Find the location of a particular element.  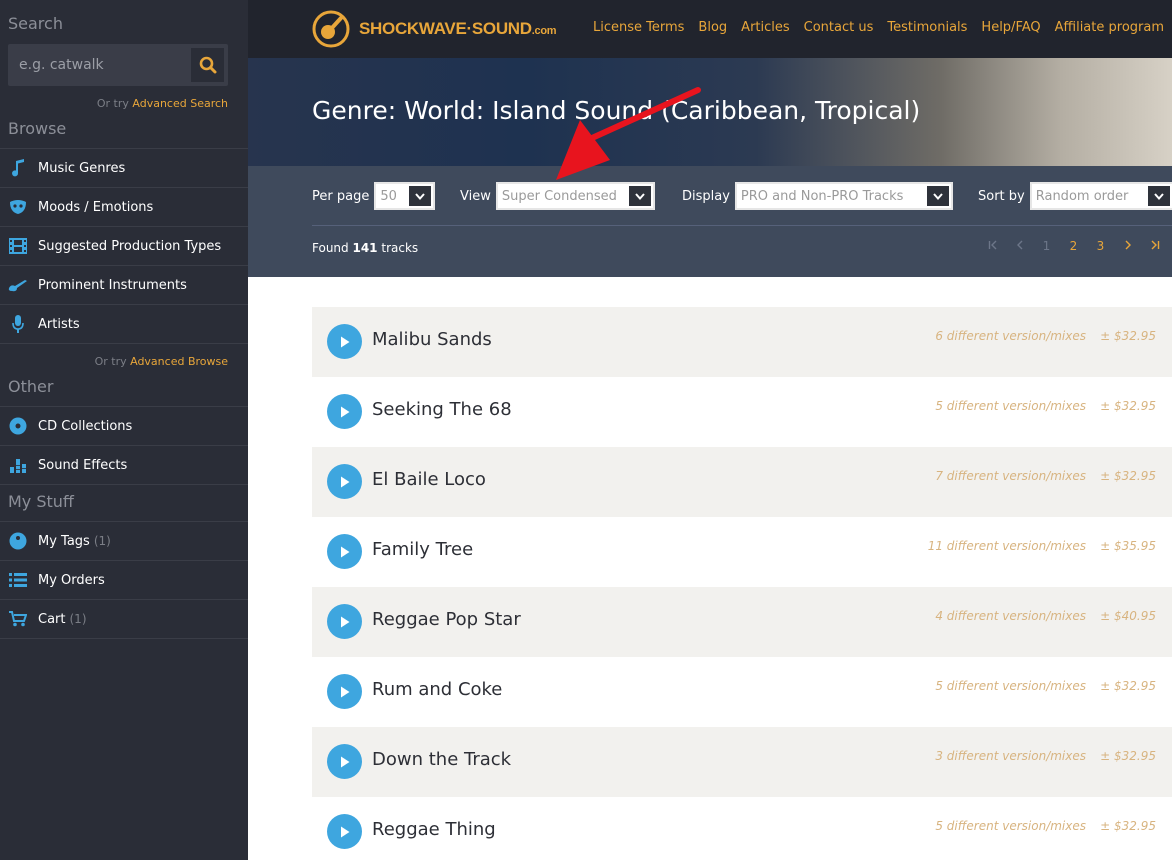

track-title: Seeking The 68 is located at coordinates (442, 409).